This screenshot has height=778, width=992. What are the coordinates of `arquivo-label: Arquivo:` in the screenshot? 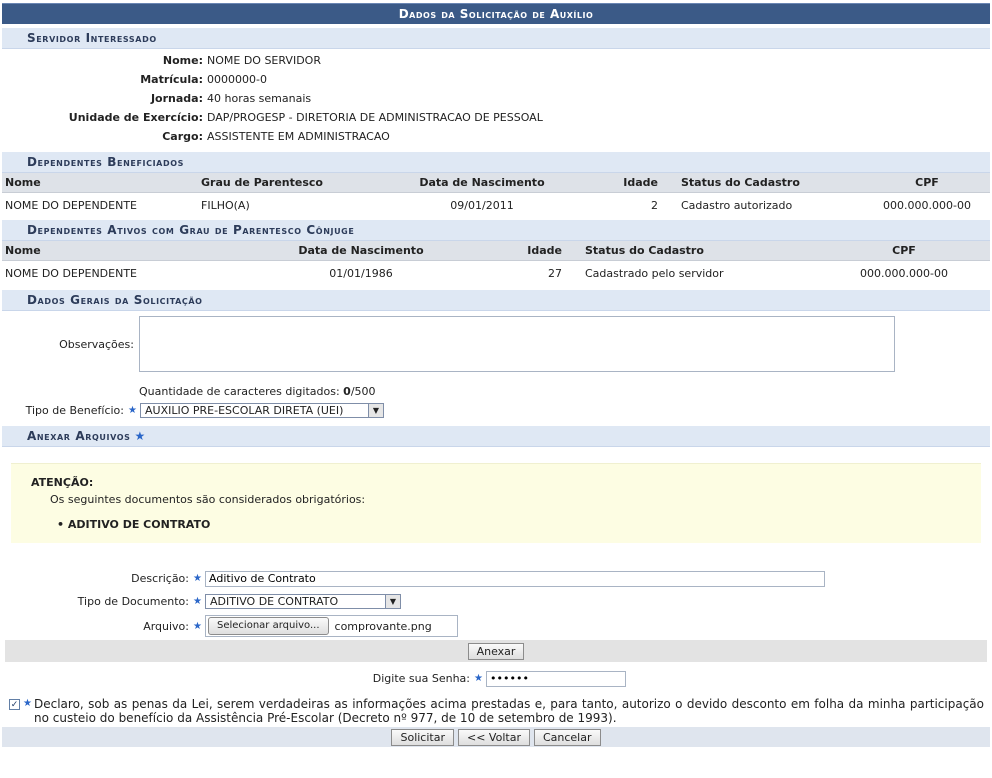 It's located at (166, 626).